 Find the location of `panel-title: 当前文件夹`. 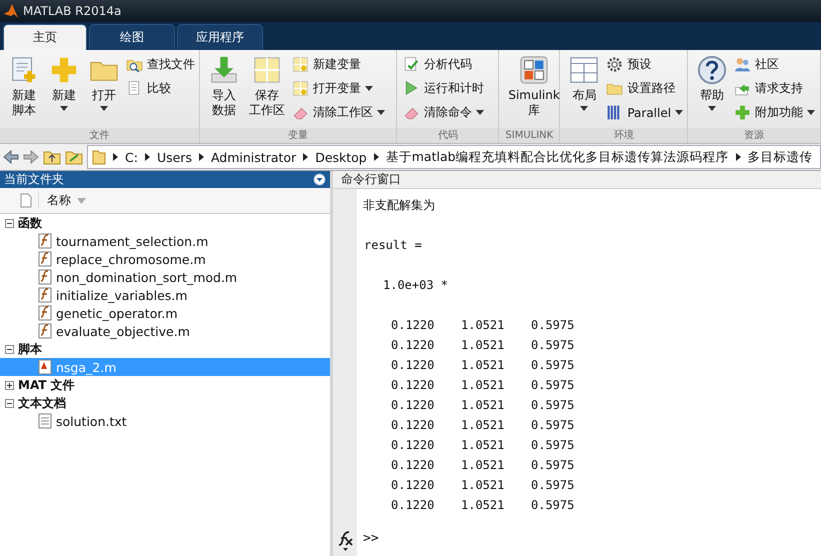

panel-title: 当前文件夹 is located at coordinates (34, 179).